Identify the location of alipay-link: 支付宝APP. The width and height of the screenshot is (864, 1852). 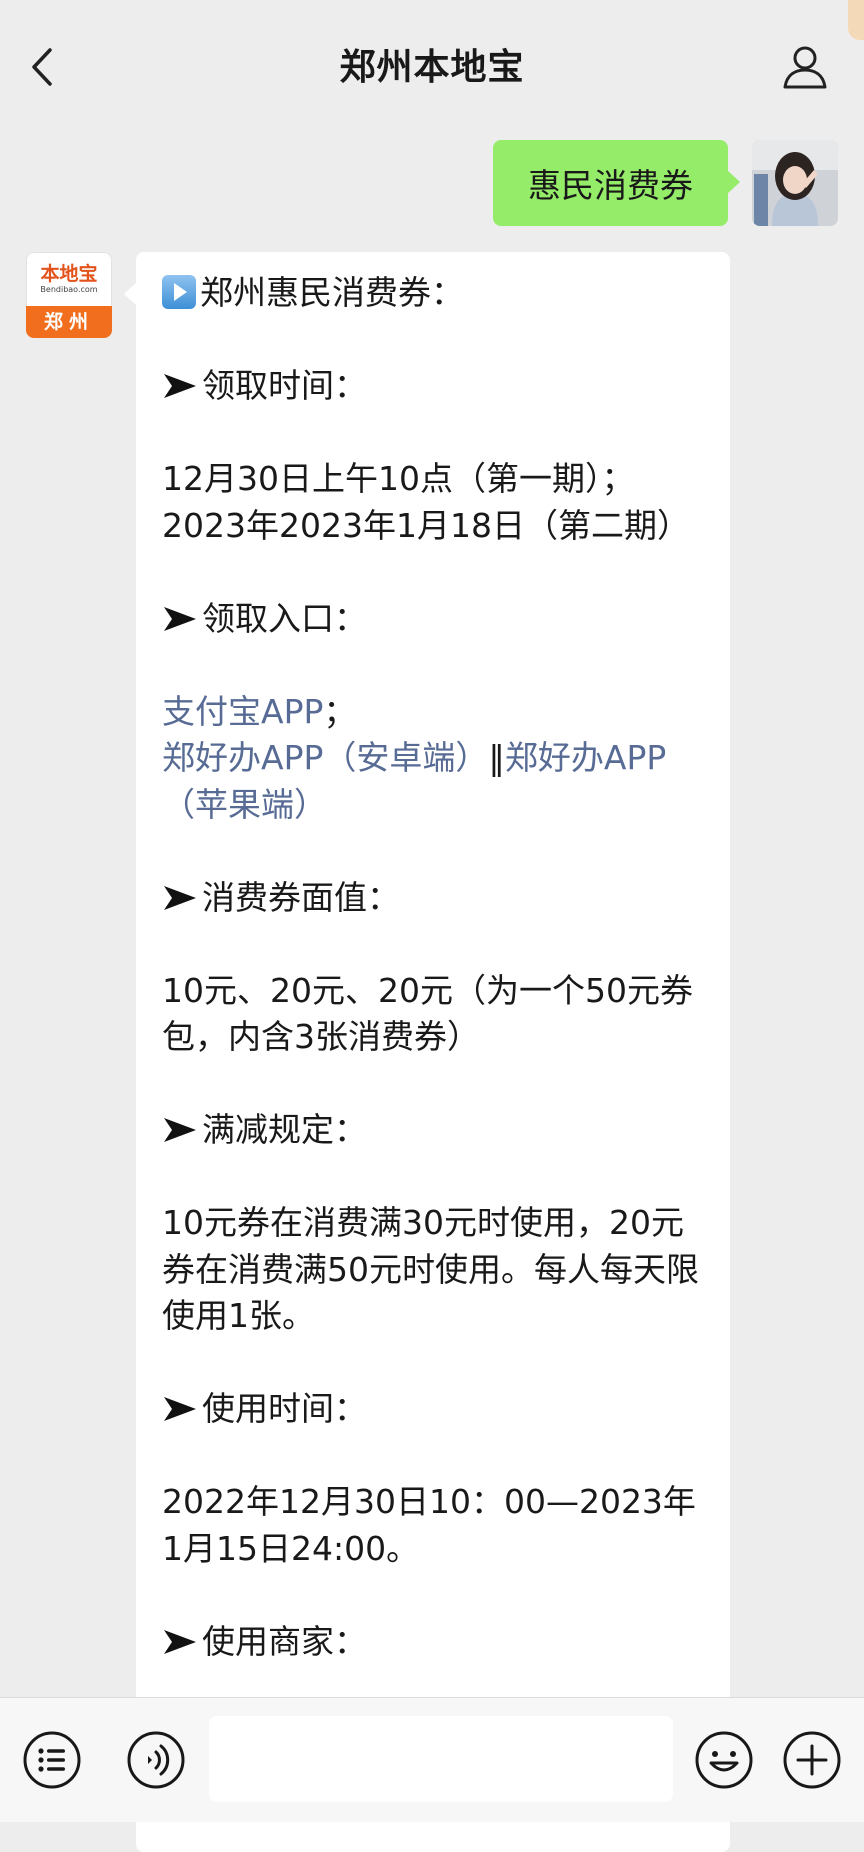
(242, 711).